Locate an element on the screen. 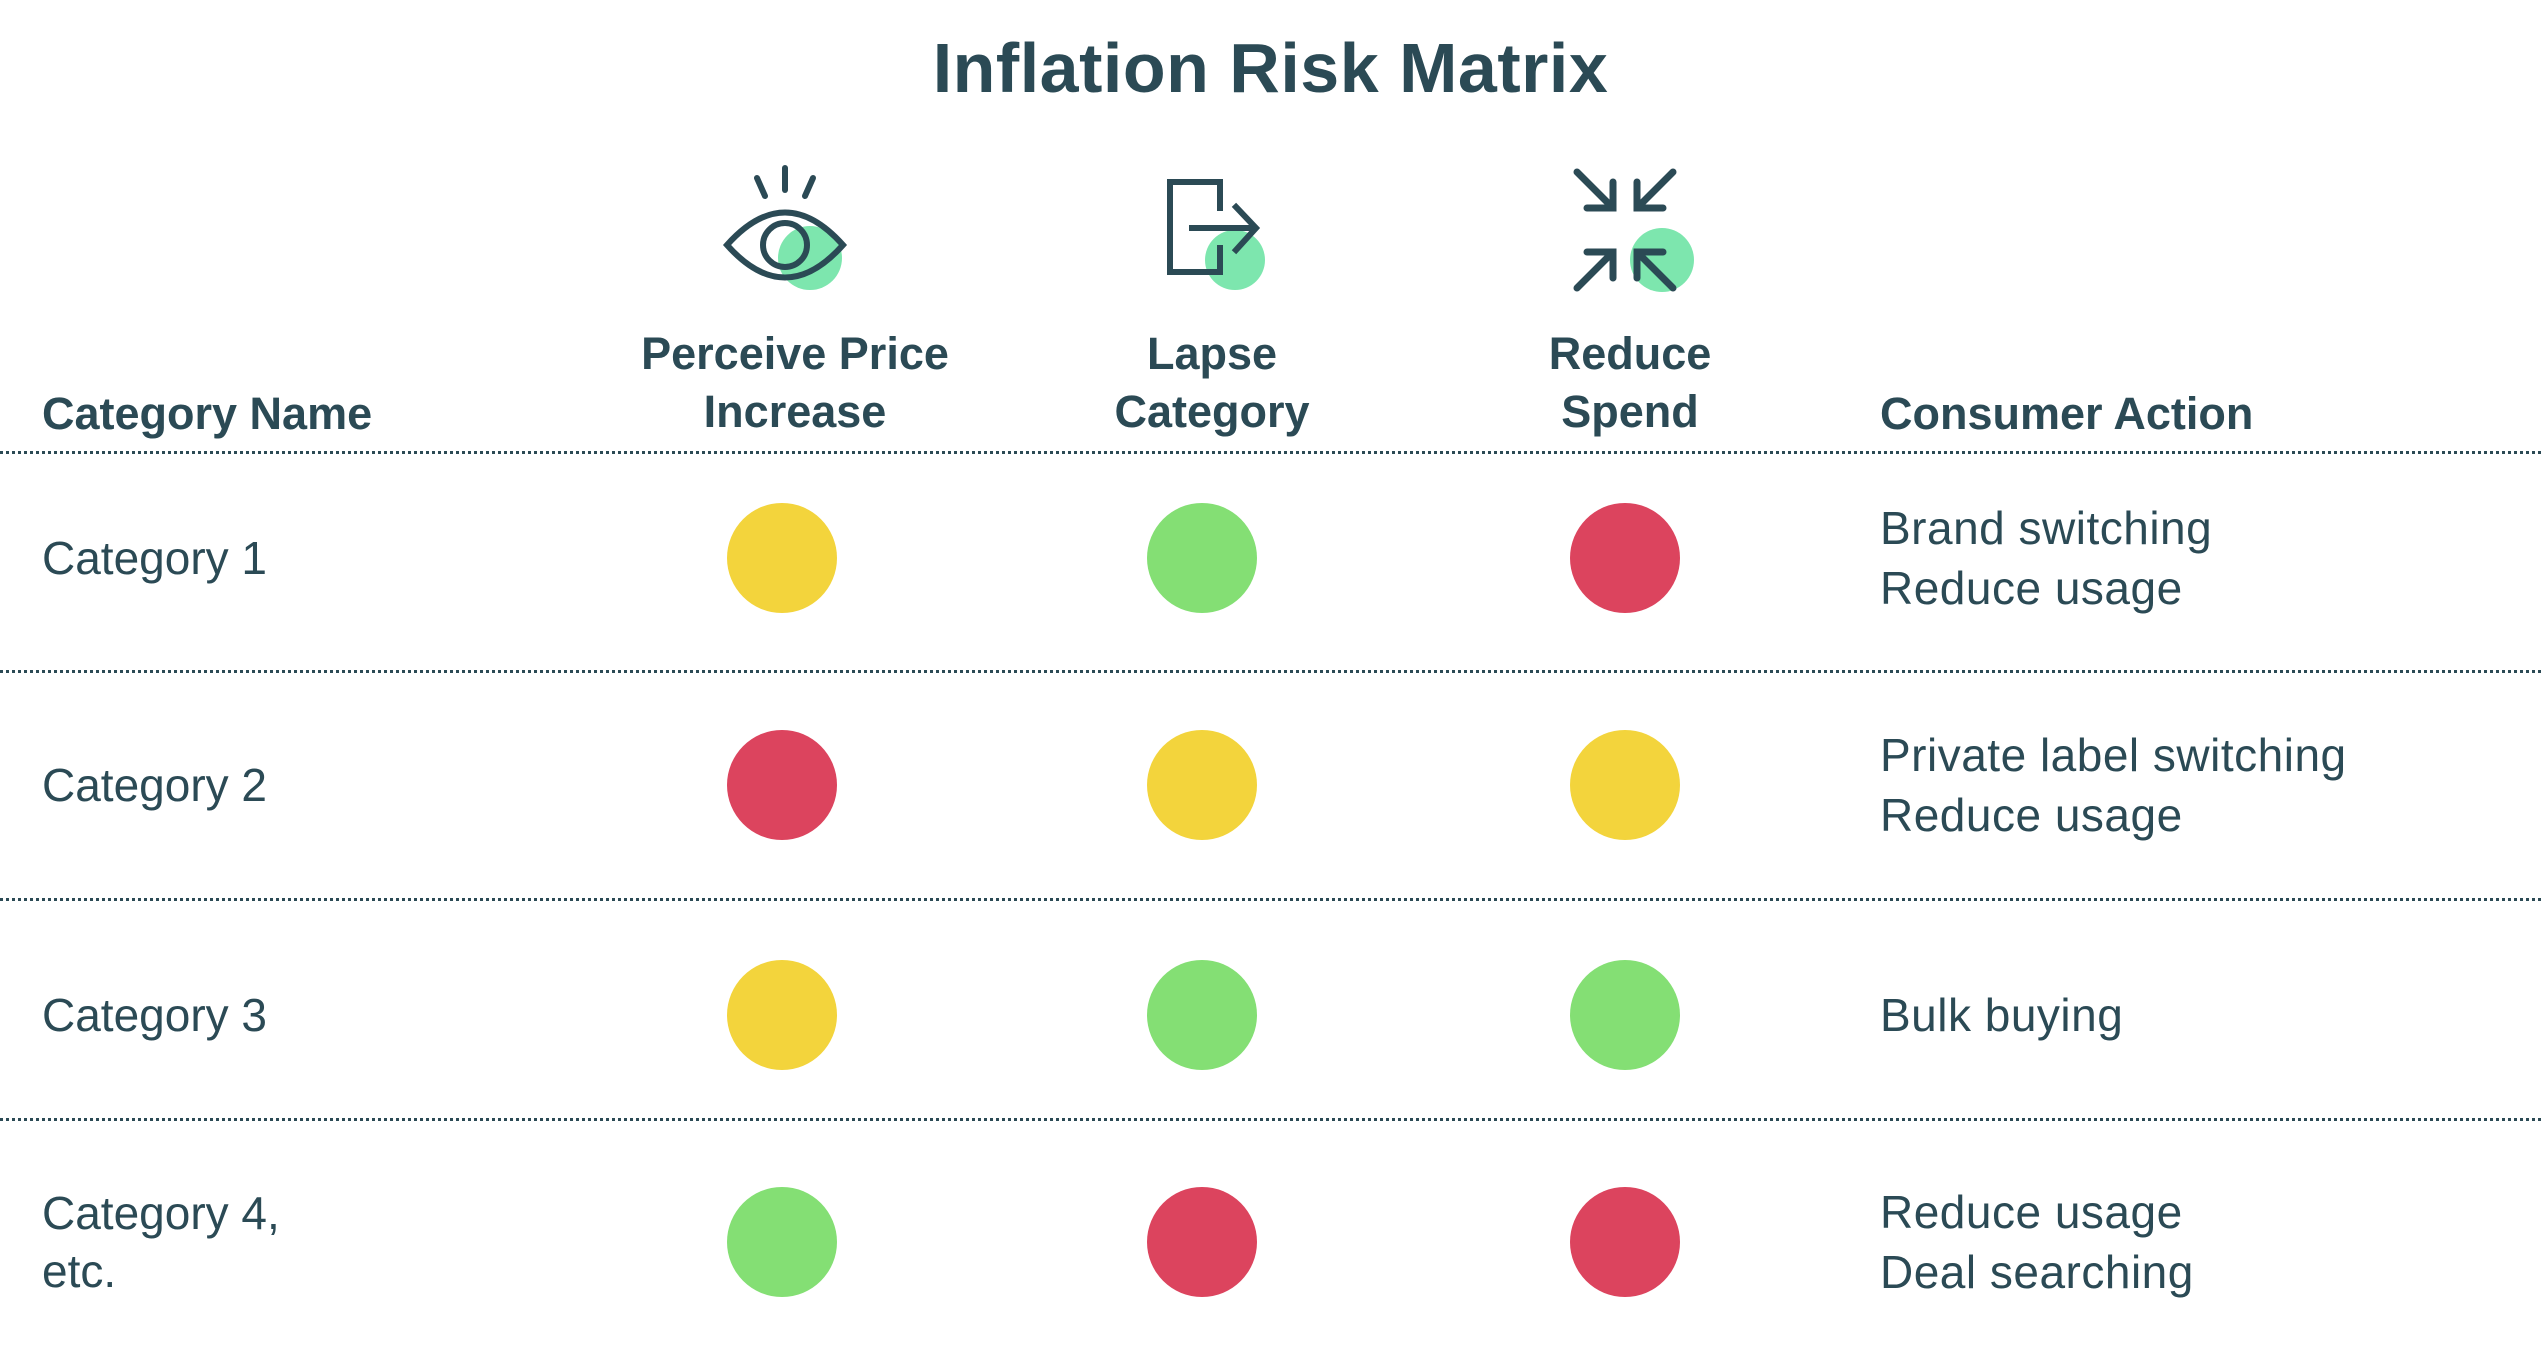 This screenshot has height=1358, width=2541. header-line: Perceive Price is located at coordinates (795, 353).